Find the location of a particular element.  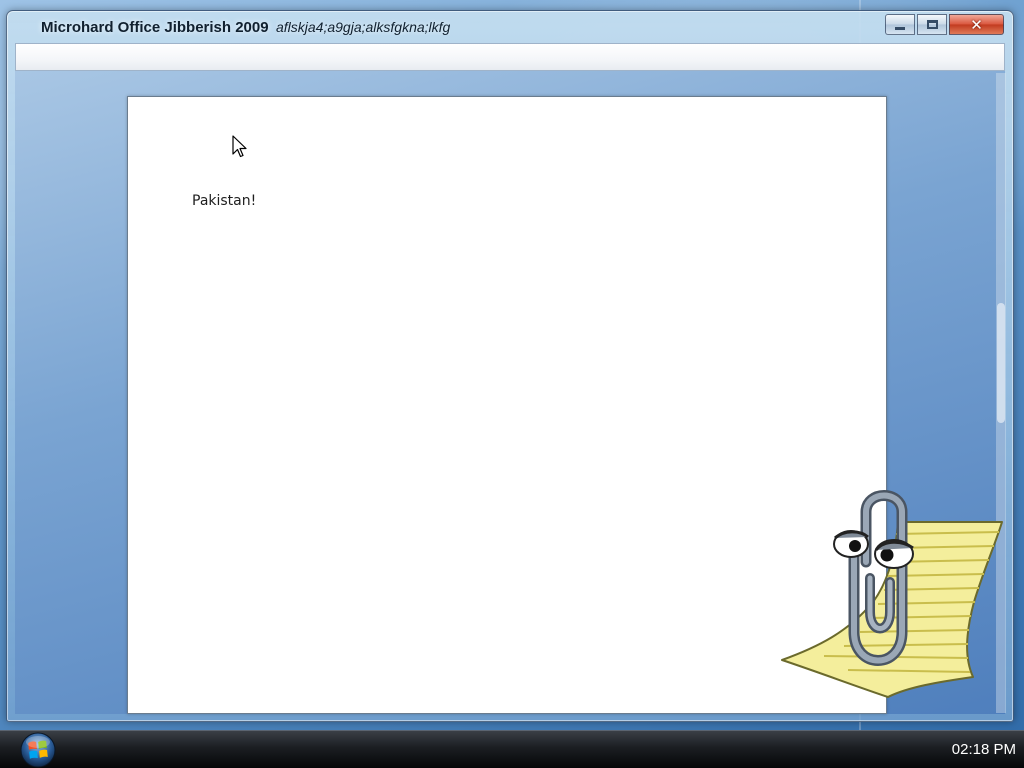

taskbar-clock: 02:18 PM is located at coordinates (978, 749).